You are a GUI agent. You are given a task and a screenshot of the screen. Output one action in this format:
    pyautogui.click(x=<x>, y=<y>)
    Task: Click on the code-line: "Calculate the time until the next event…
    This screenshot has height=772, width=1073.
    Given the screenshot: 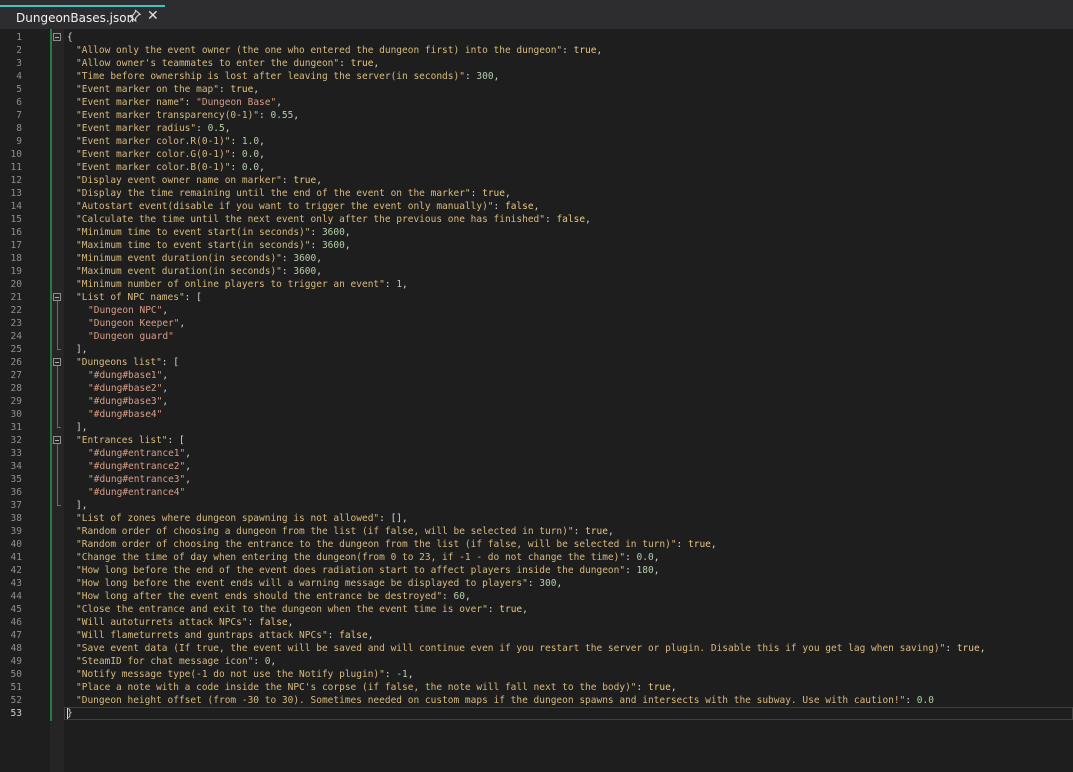 What is the action you would take?
    pyautogui.click(x=333, y=219)
    